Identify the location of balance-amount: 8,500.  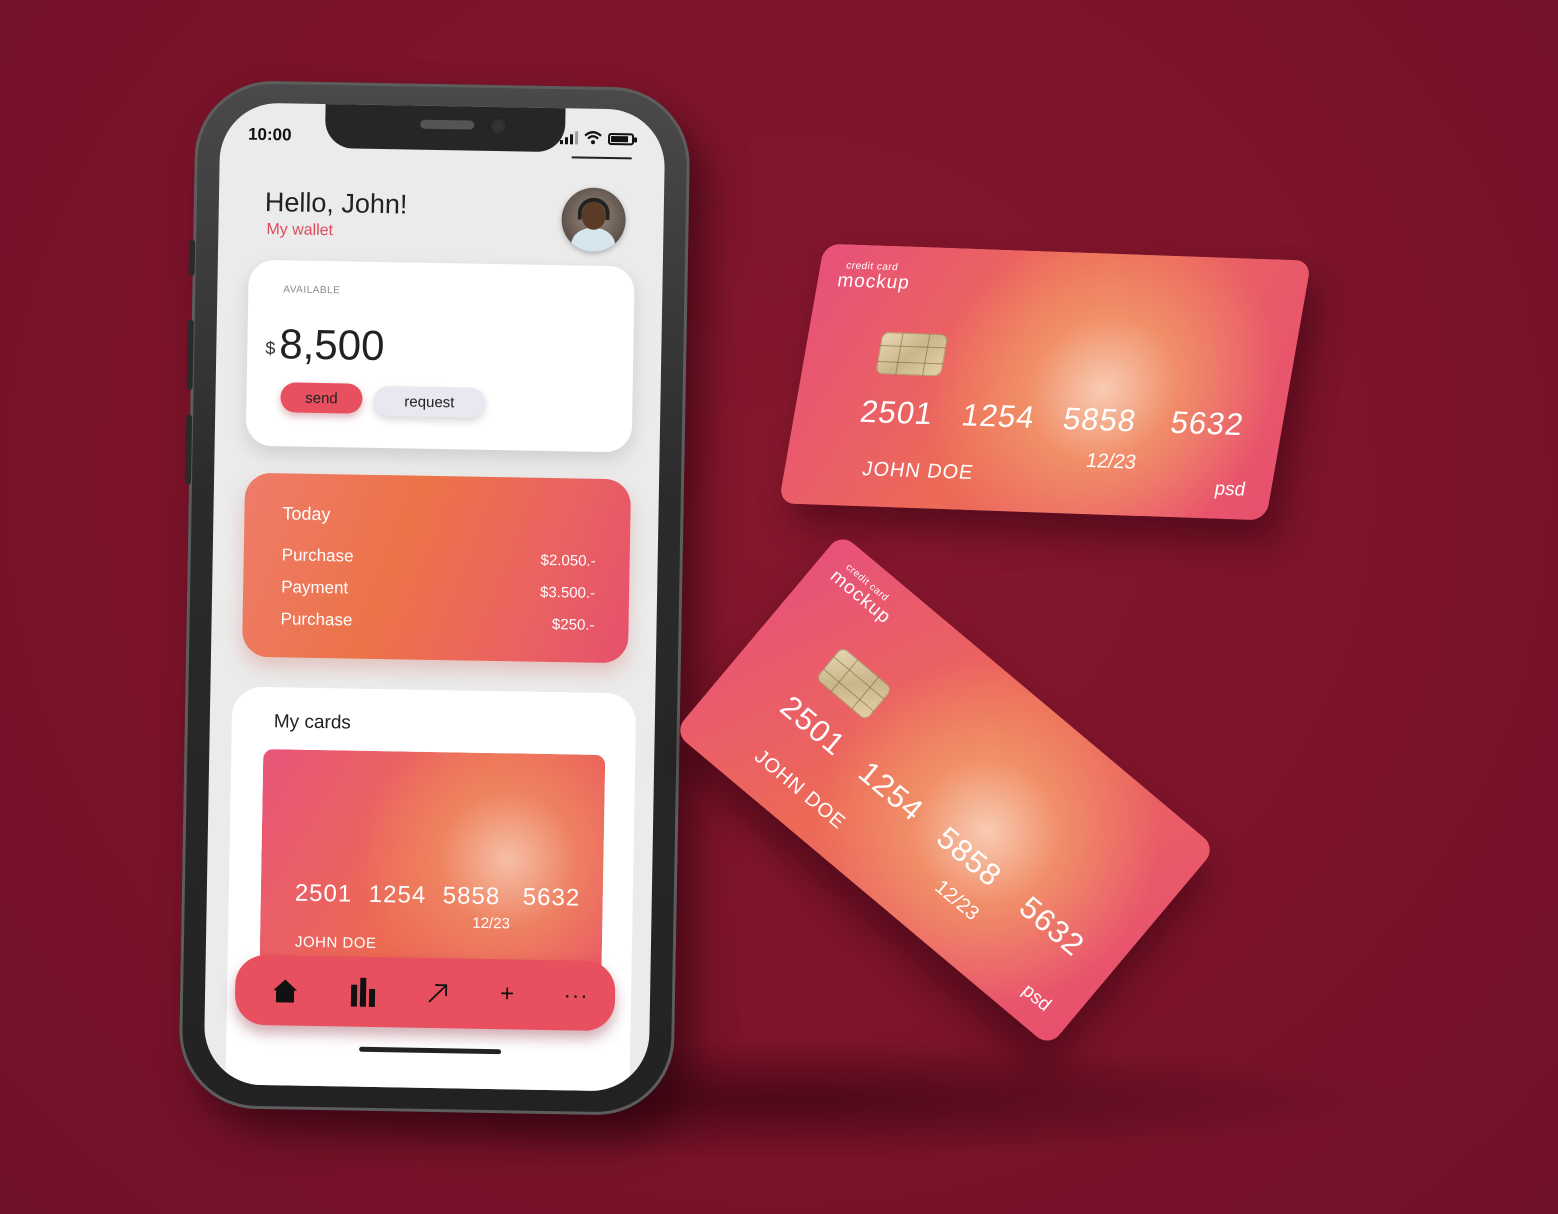
(332, 345).